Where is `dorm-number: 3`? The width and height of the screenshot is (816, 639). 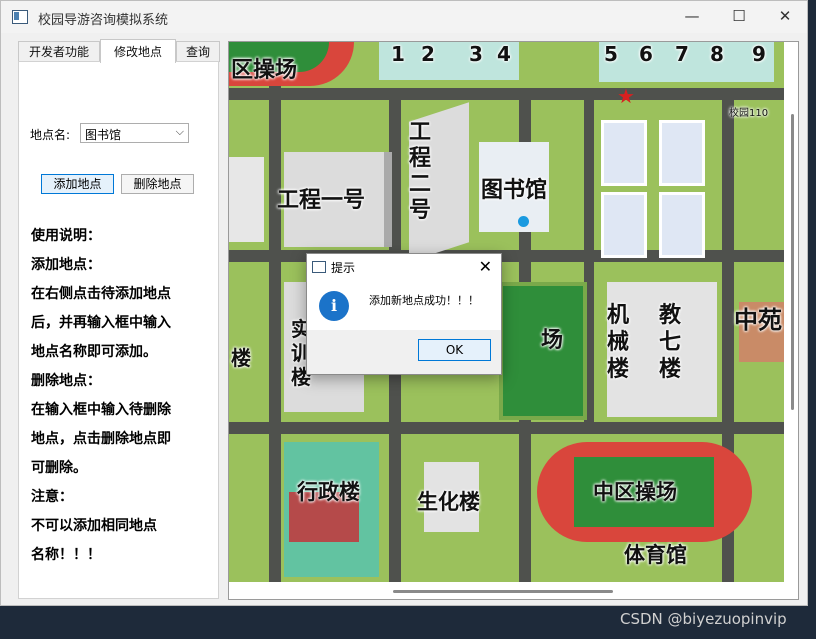 dorm-number: 3 is located at coordinates (476, 54).